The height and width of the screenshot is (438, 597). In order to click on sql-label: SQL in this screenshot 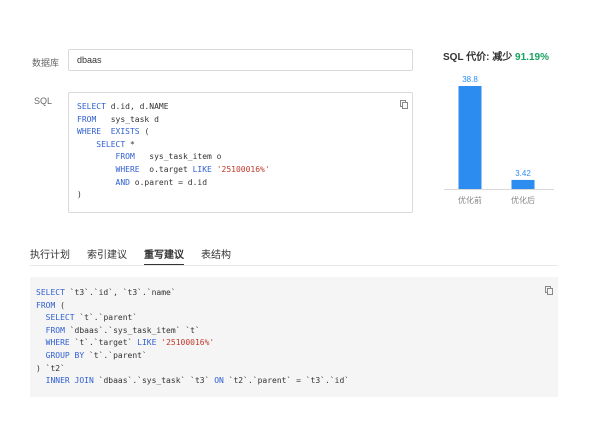, I will do `click(43, 101)`.